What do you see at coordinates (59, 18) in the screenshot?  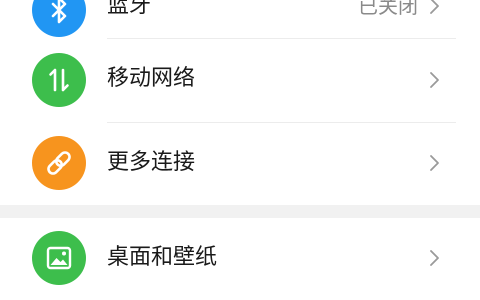 I see `bluetooth-icon` at bounding box center [59, 18].